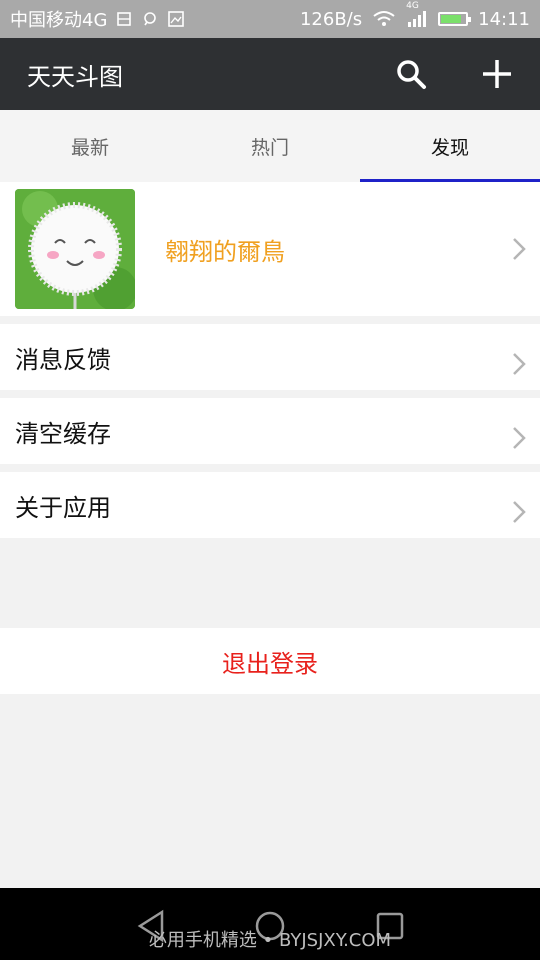 Image resolution: width=540 pixels, height=960 pixels. I want to click on menu-item-feedback: 消息反馈, so click(270, 357).